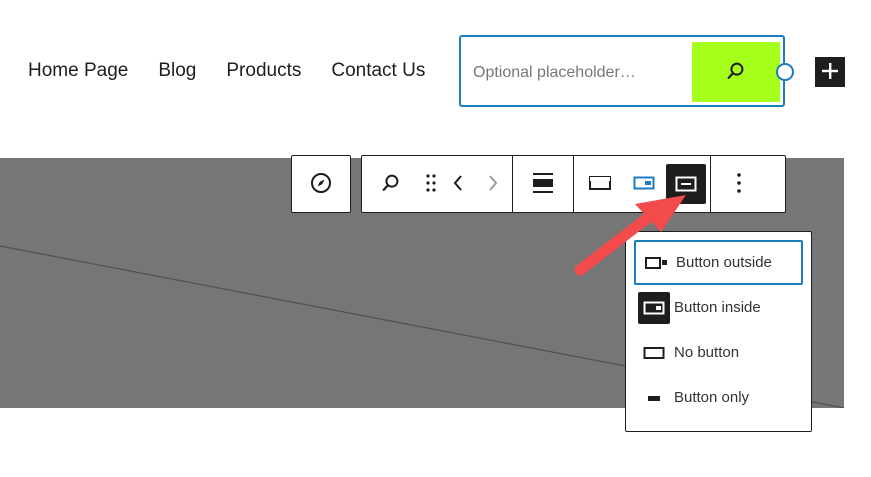  Describe the element at coordinates (724, 262) in the screenshot. I see `menu-item-label: Button outside` at that location.